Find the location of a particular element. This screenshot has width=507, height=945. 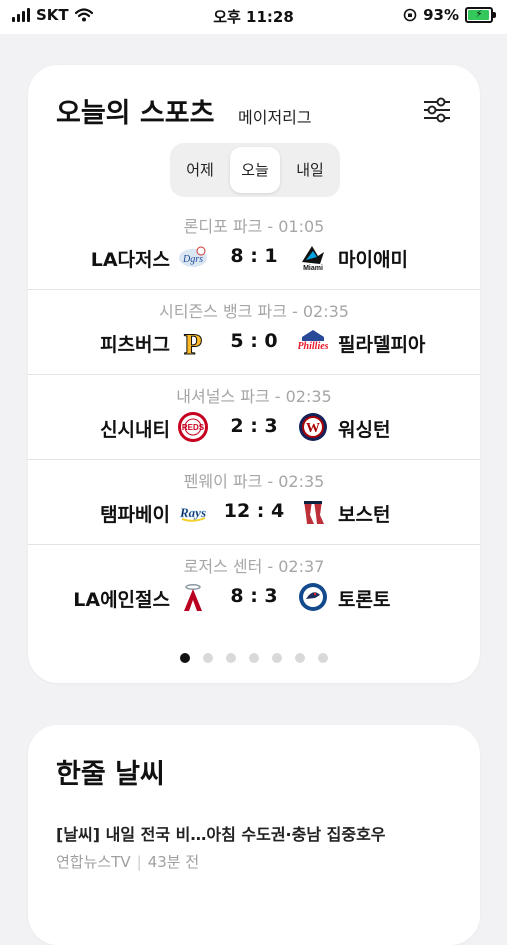

status-right: 93% ⚡ is located at coordinates (449, 15).